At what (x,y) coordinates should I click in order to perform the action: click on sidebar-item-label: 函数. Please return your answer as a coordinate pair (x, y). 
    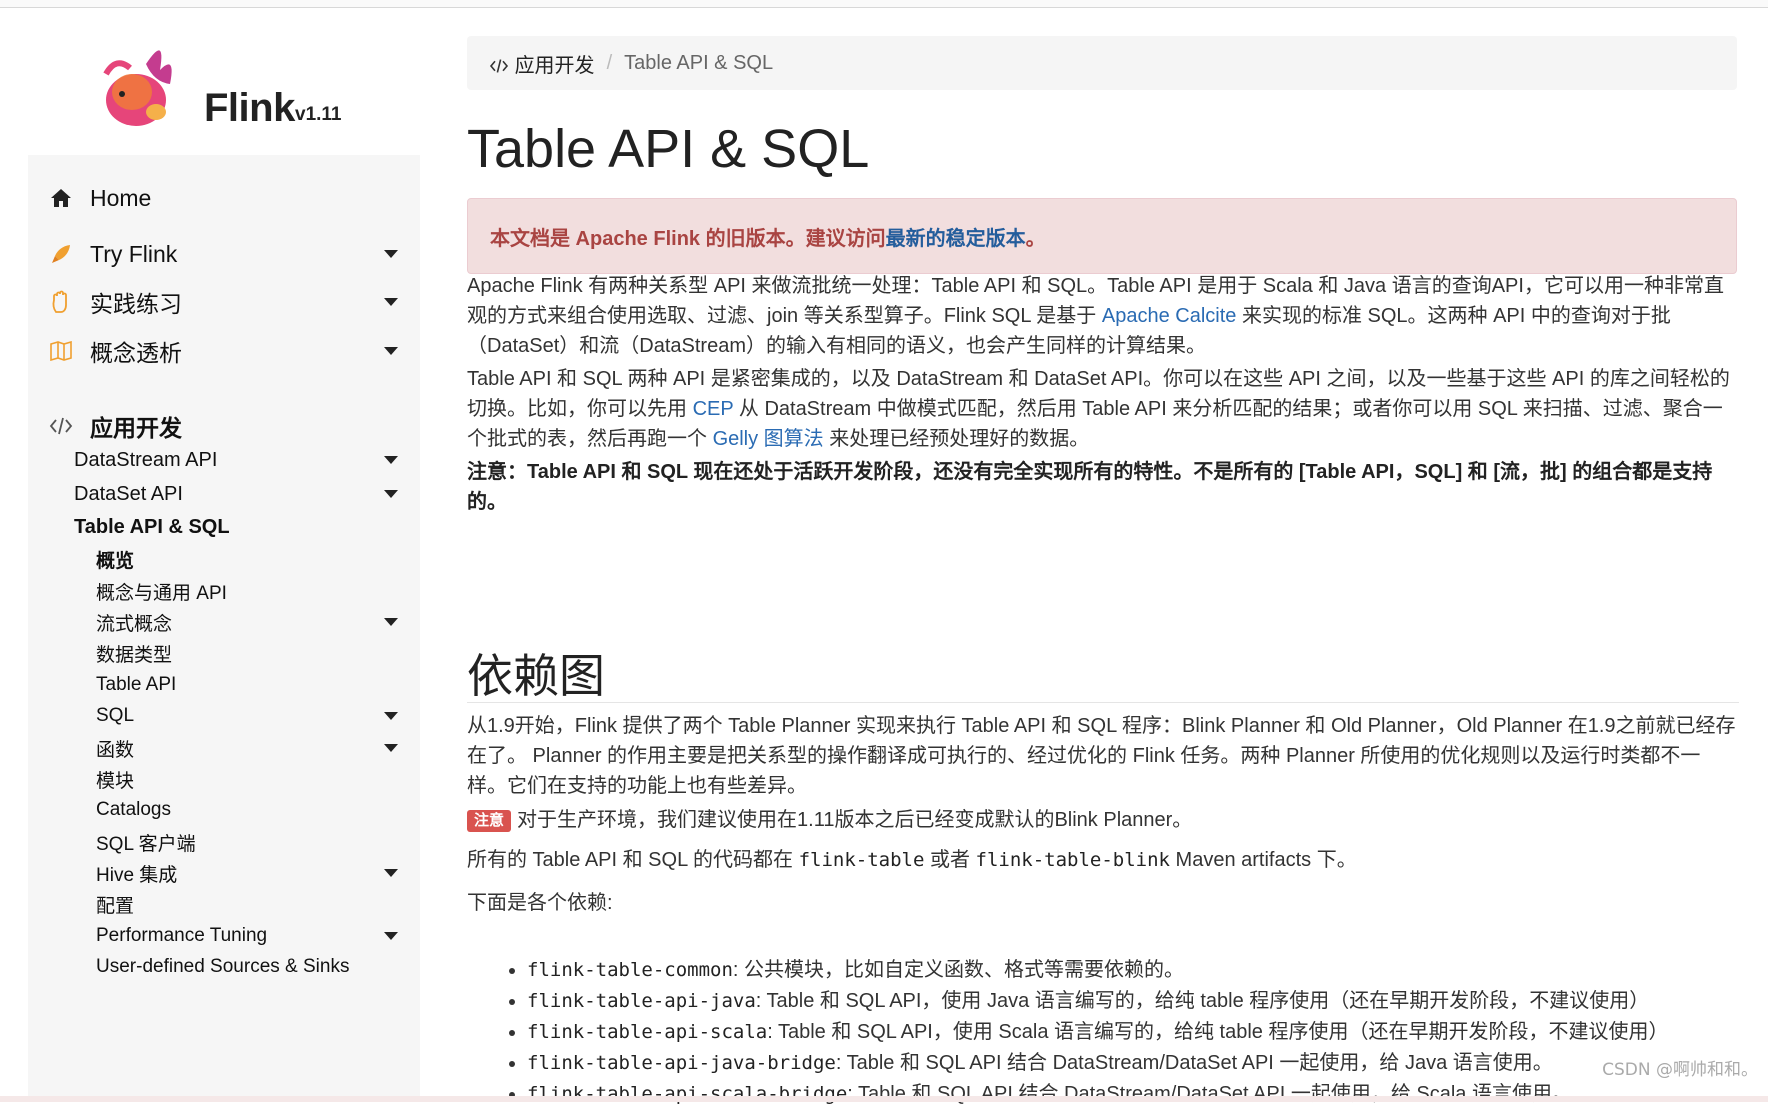
    Looking at the image, I should click on (115, 750).